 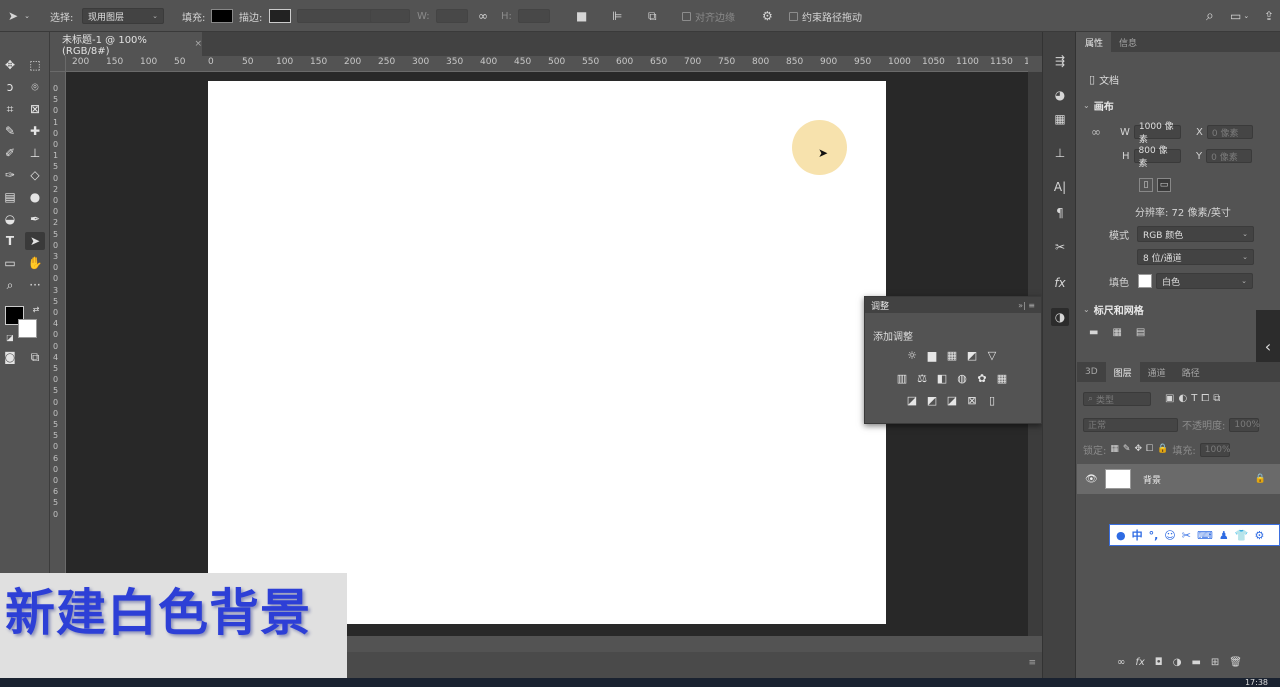 I want to click on link-layers-icon: ∞, so click(x=1121, y=663).